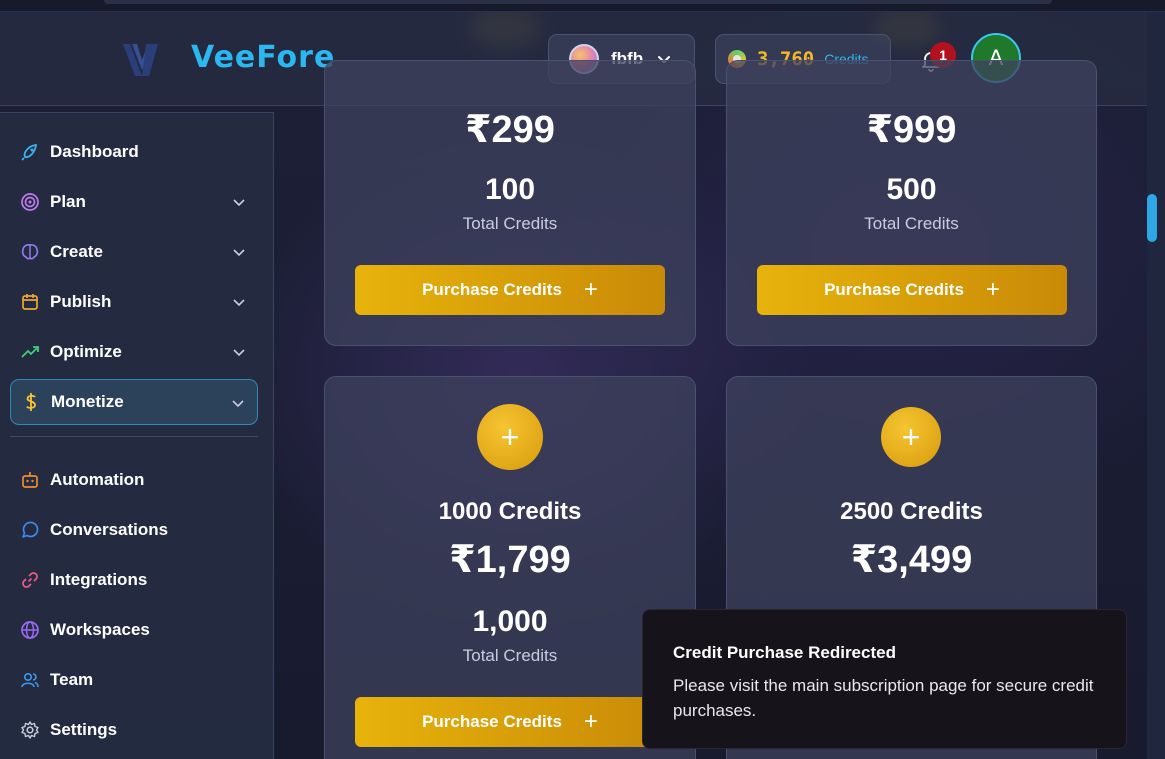  Describe the element at coordinates (30, 630) in the screenshot. I see `globe-icon` at that location.